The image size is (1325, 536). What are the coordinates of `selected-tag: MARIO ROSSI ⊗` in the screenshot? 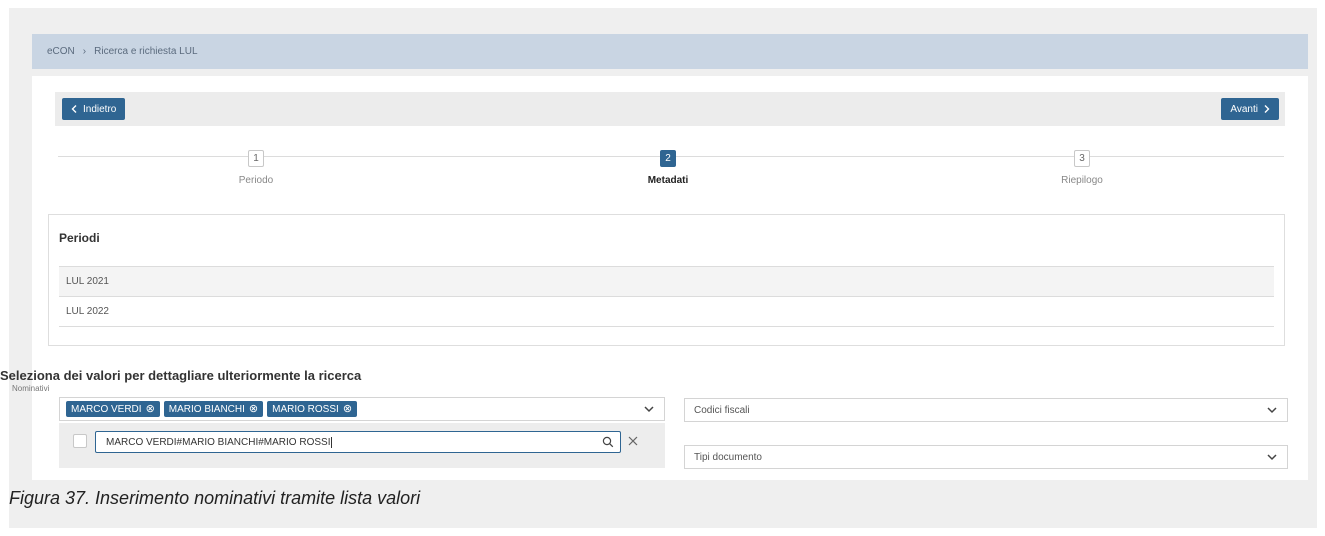 It's located at (312, 409).